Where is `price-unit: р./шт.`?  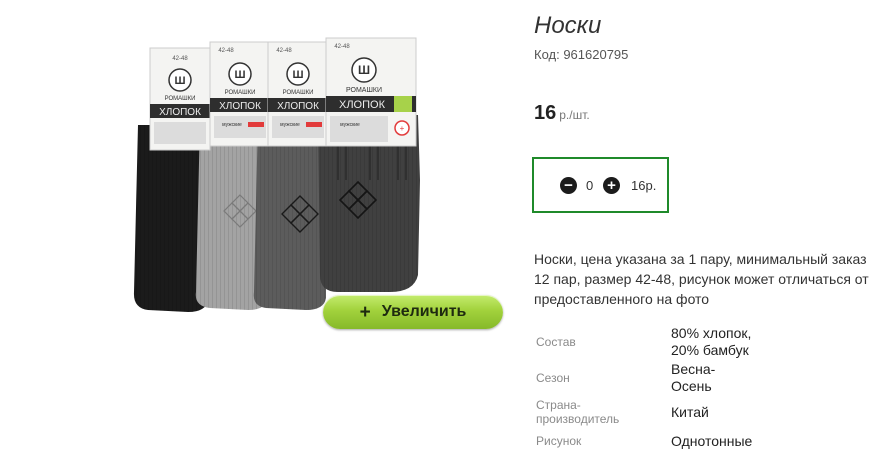 price-unit: р./шт. is located at coordinates (574, 115).